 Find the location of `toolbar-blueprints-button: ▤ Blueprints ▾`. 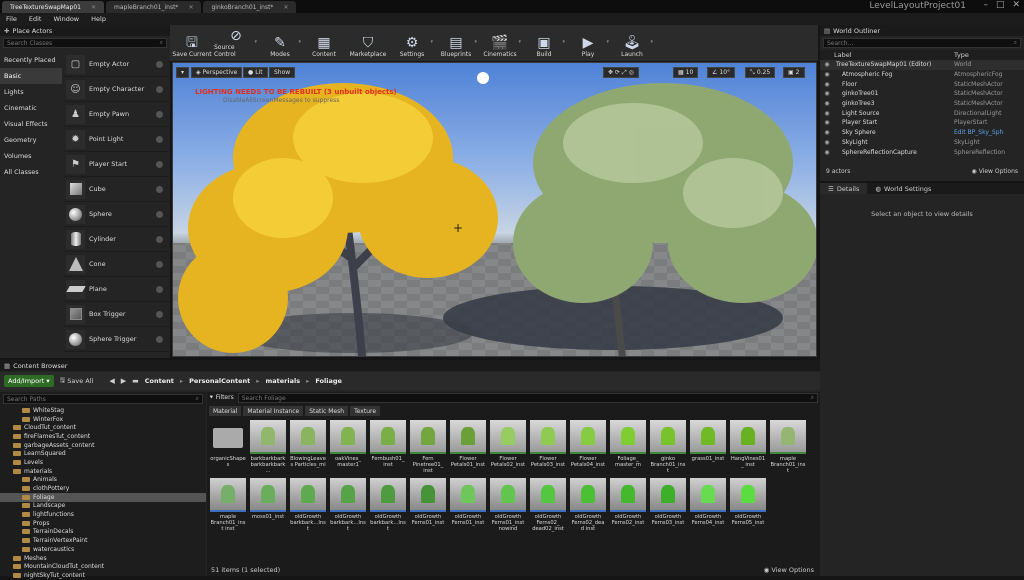

toolbar-blueprints-button: ▤ Blueprints ▾ is located at coordinates (456, 43).